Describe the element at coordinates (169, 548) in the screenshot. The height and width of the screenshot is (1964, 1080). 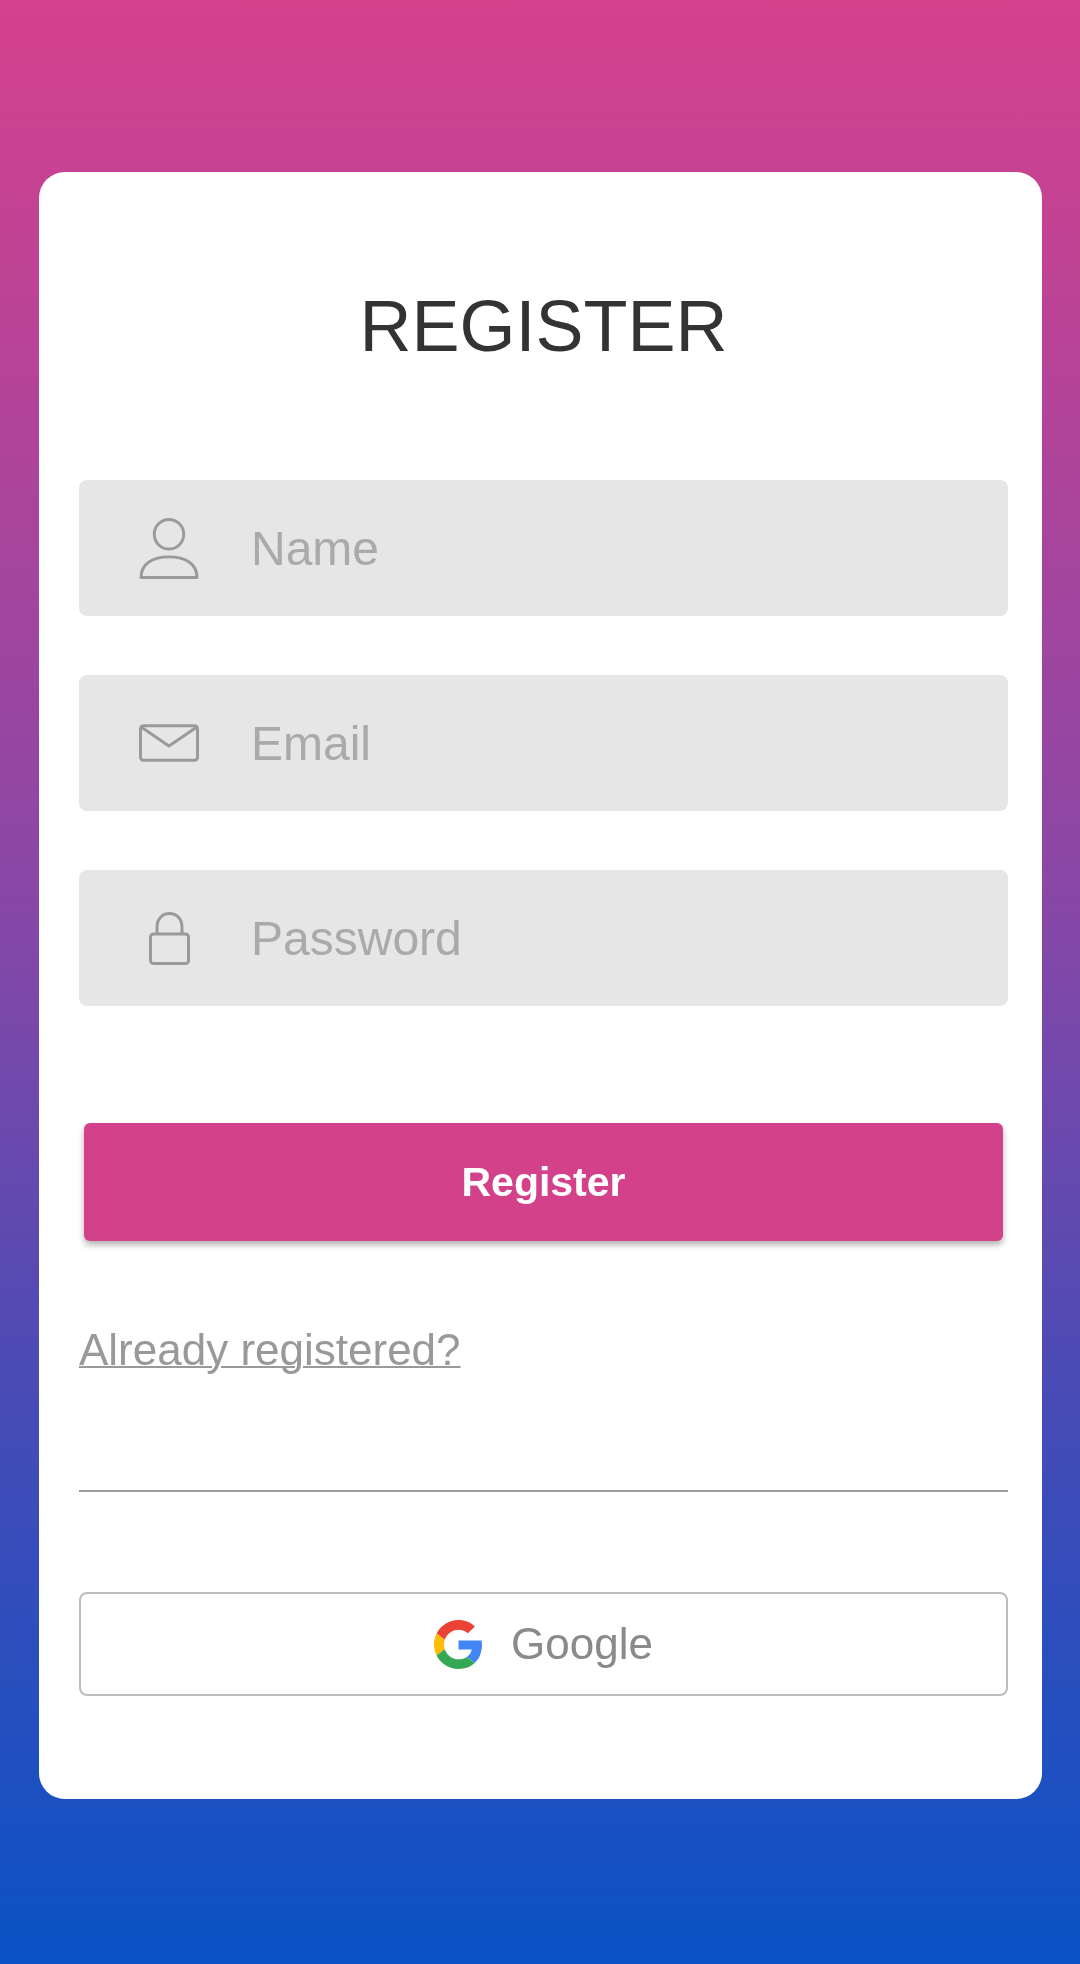
I see `person-icon` at that location.